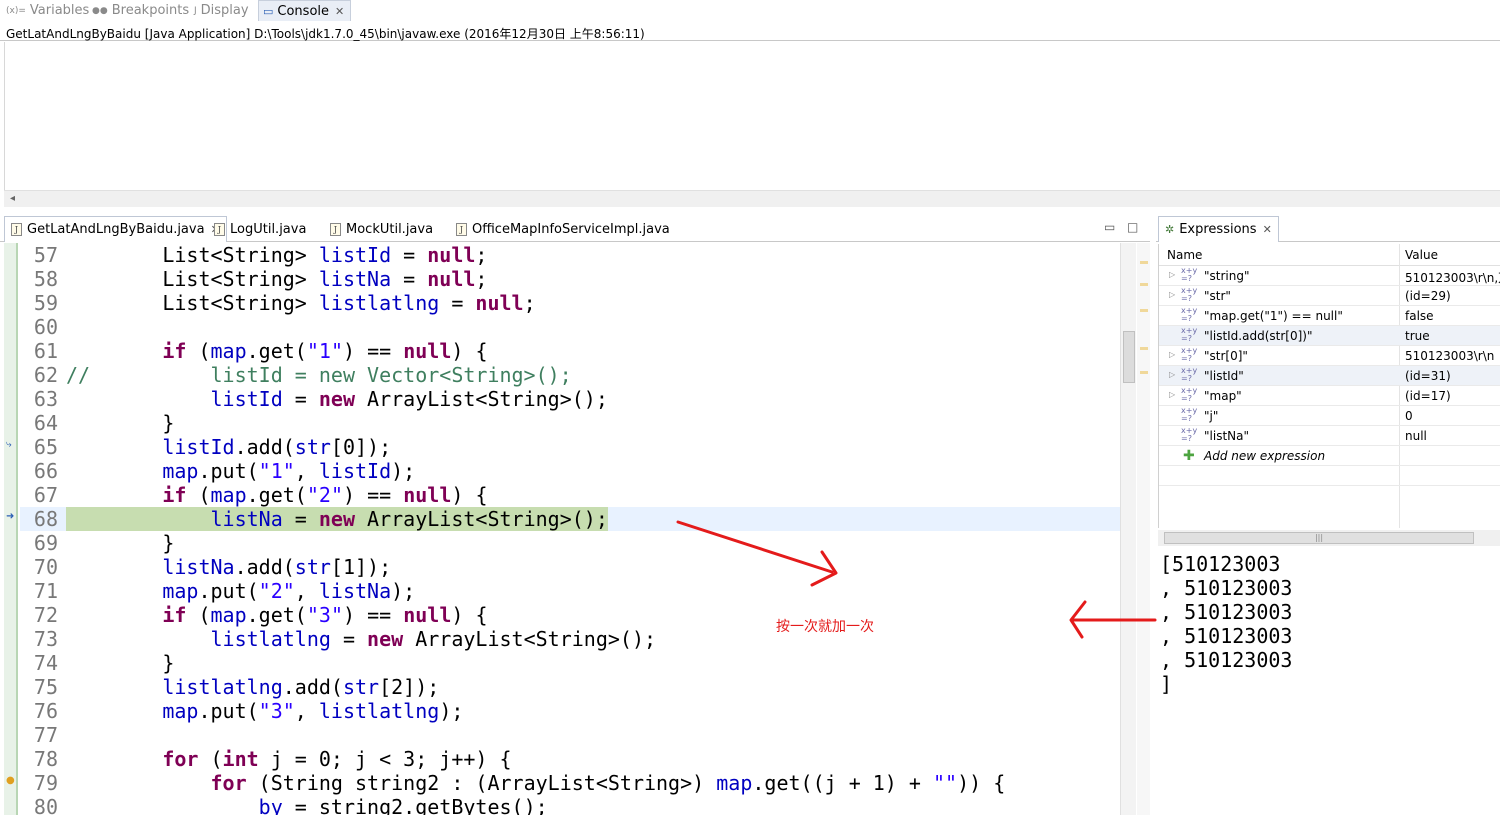 The image size is (1500, 815). I want to click on add-expression-row: ✚ Add new expression, so click(1329, 456).